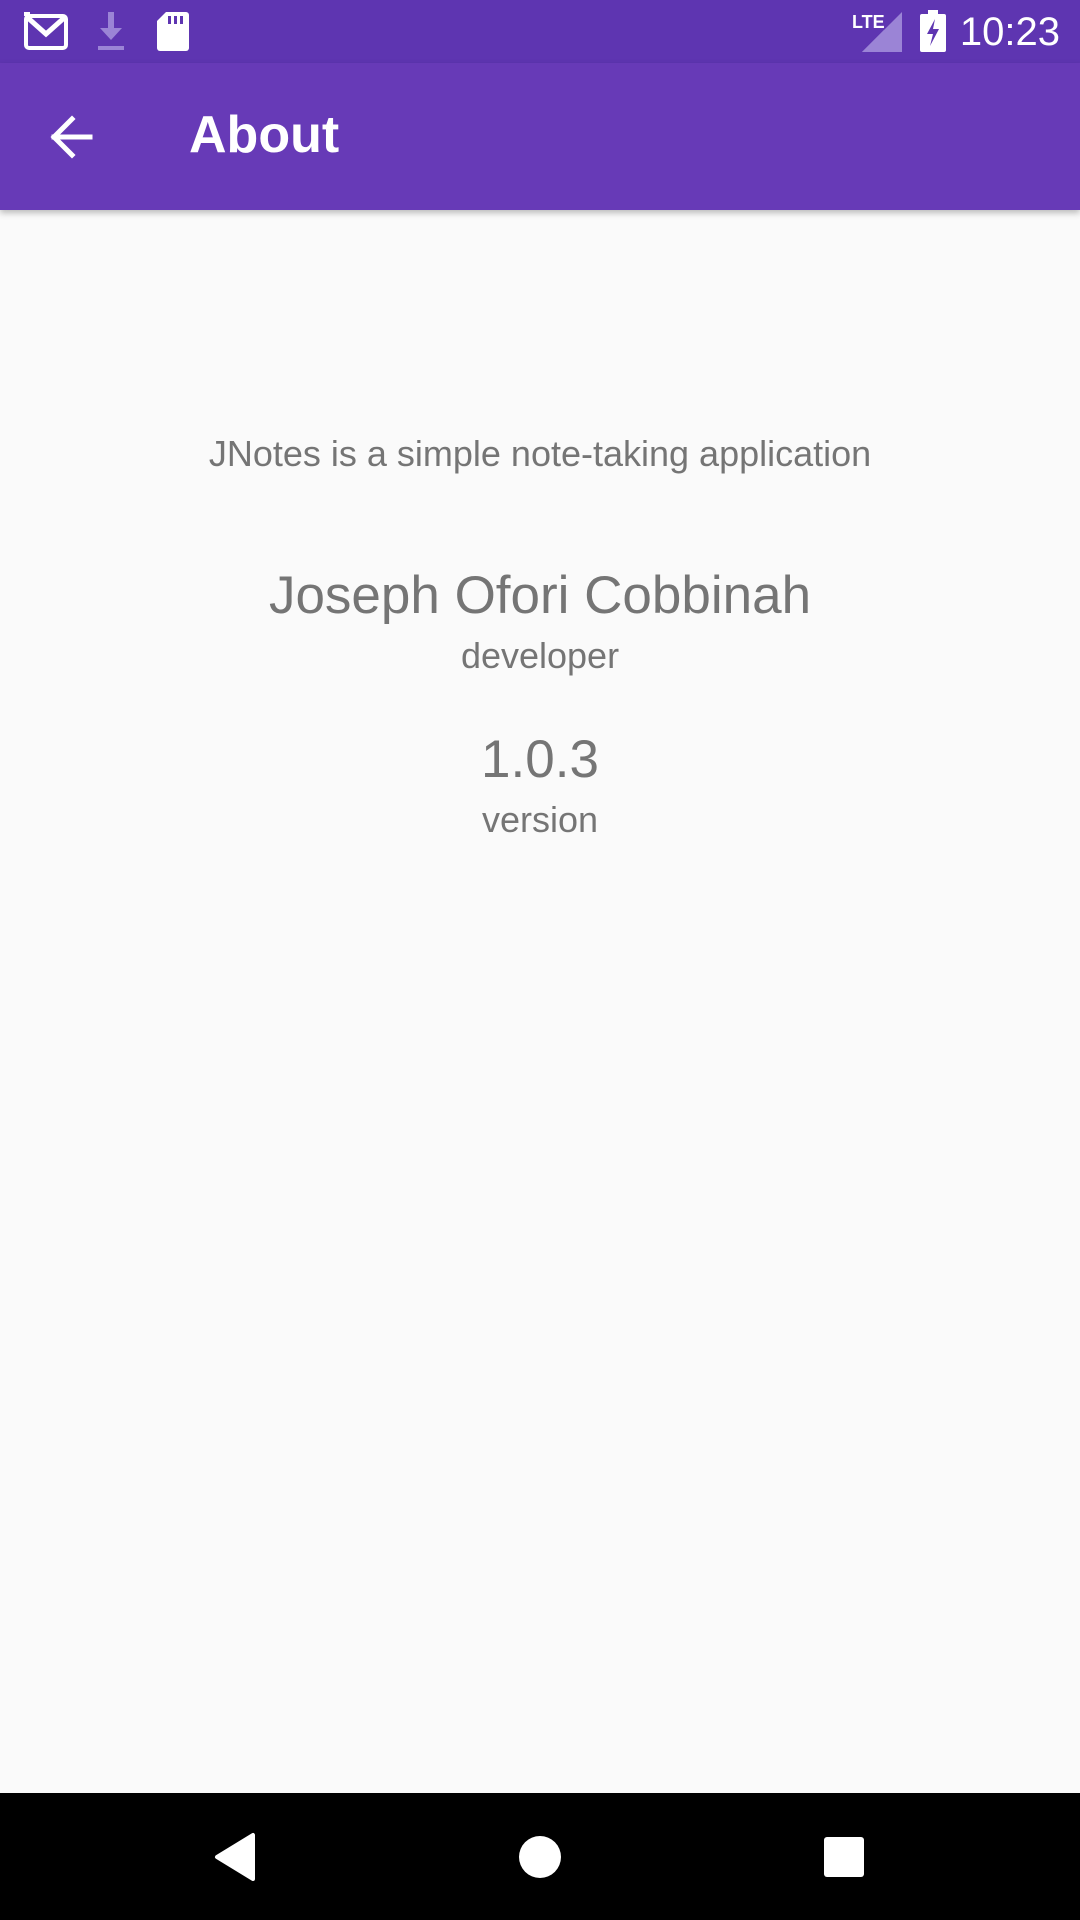 Image resolution: width=1080 pixels, height=1920 pixels. I want to click on developer-name: Joseph Ofori Cobbinah, so click(540, 595).